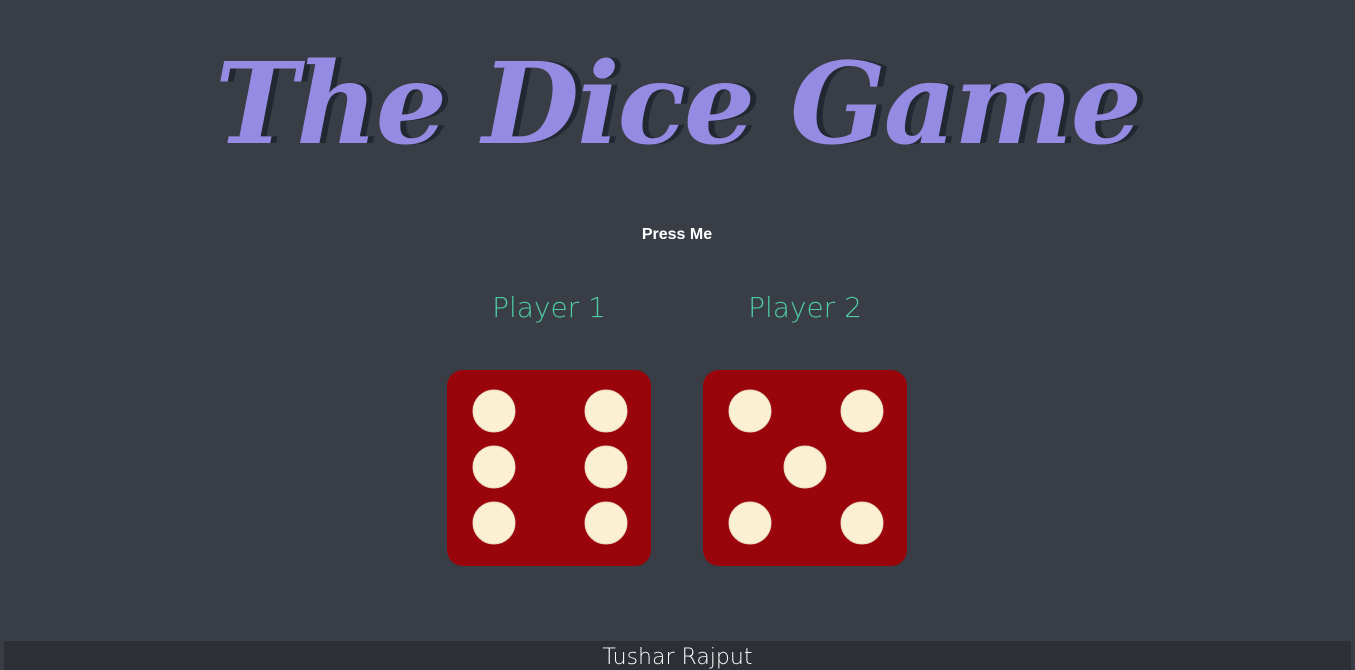 This screenshot has height=670, width=1355. Describe the element at coordinates (677, 235) in the screenshot. I see `press-me-button: Press Me` at that location.